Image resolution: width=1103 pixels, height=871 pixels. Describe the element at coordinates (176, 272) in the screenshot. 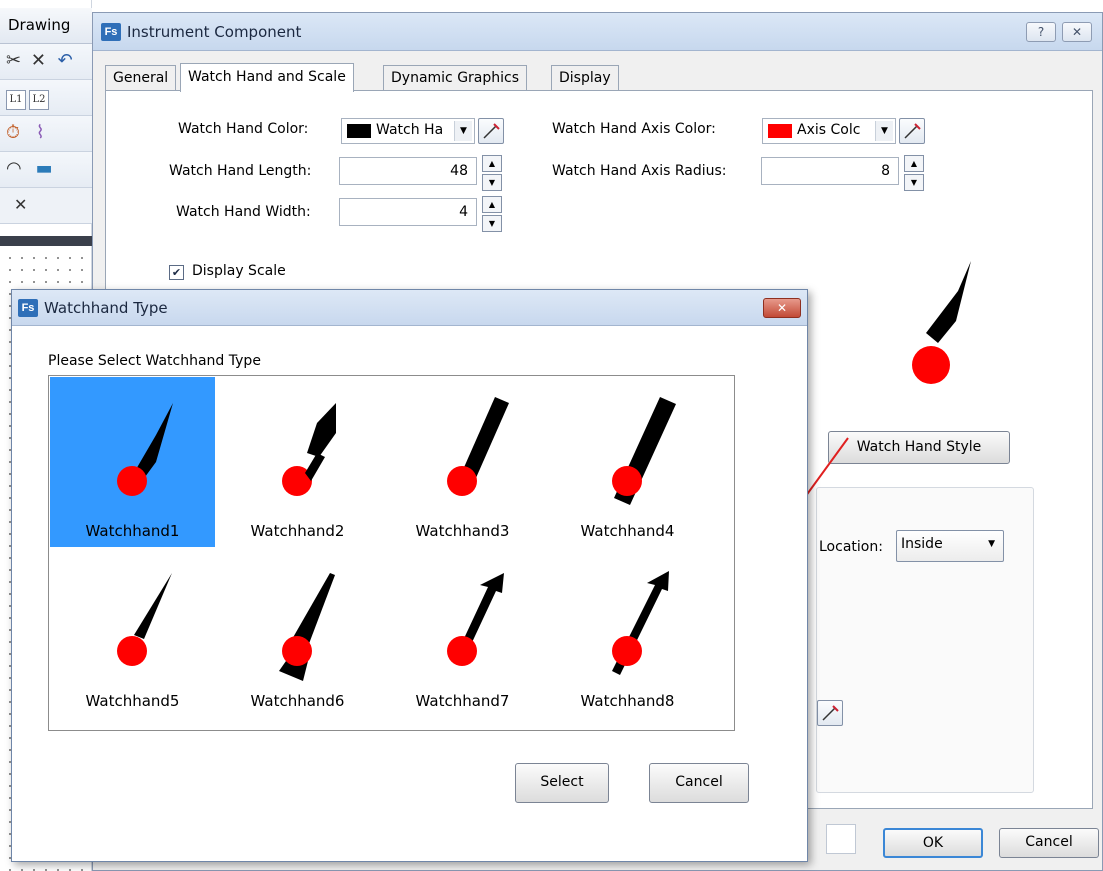

I see `display-scale-checkbox: ✔` at that location.